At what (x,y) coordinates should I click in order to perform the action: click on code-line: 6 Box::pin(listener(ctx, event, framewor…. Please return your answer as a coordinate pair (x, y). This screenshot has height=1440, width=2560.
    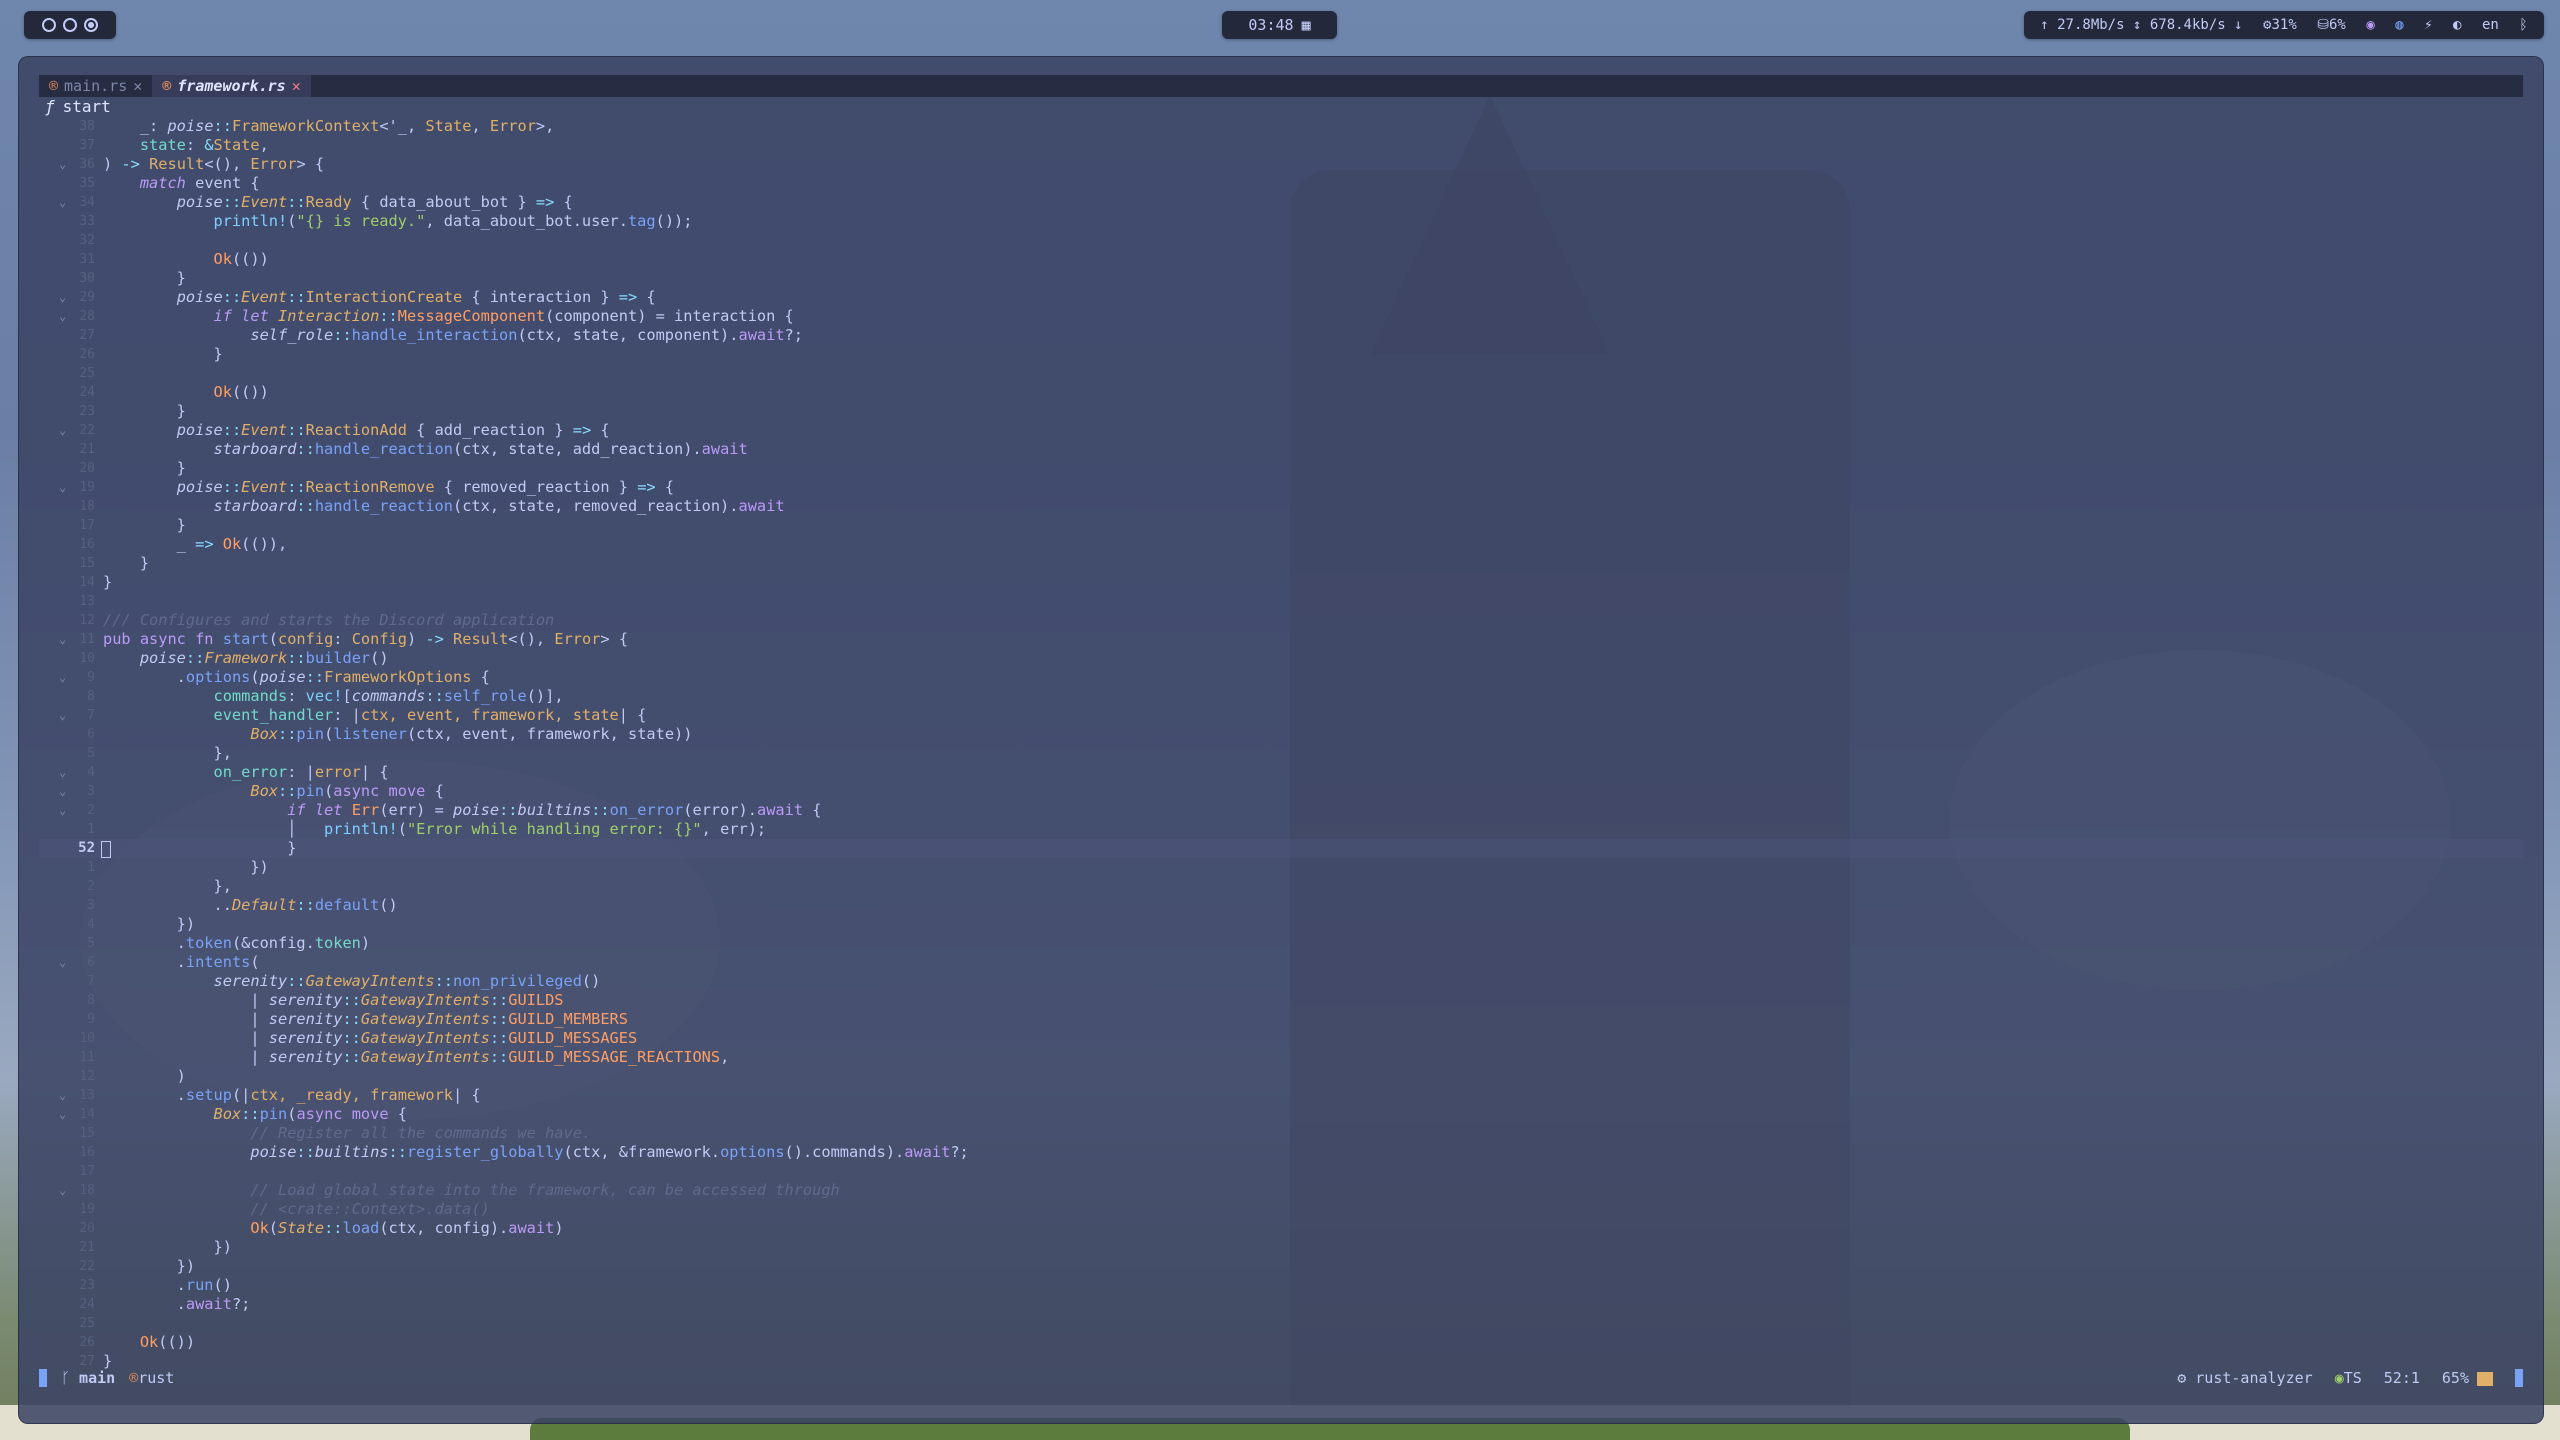
    Looking at the image, I should click on (1281, 734).